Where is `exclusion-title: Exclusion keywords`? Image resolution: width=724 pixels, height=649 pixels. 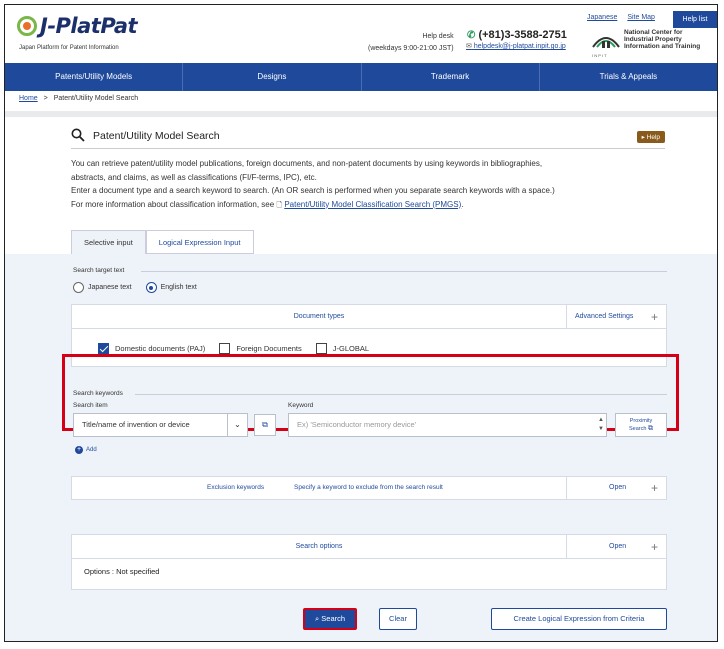
exclusion-title: Exclusion keywords is located at coordinates (235, 488).